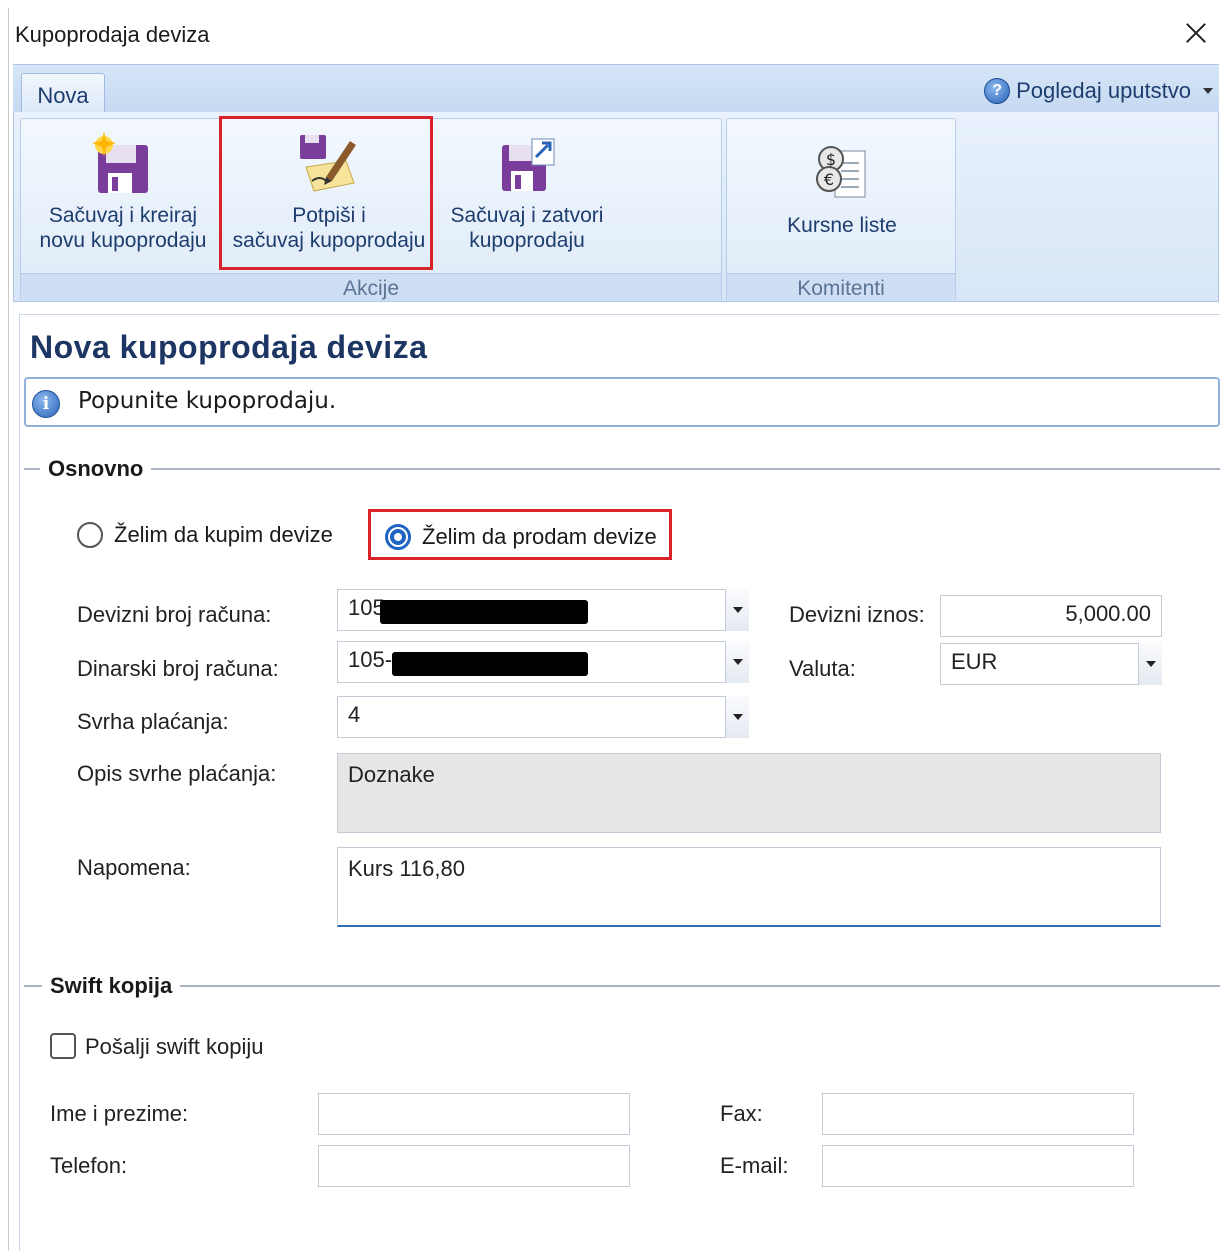  Describe the element at coordinates (177, 773) in the screenshot. I see `opis-label: Opis svrhe plaćanja:` at that location.